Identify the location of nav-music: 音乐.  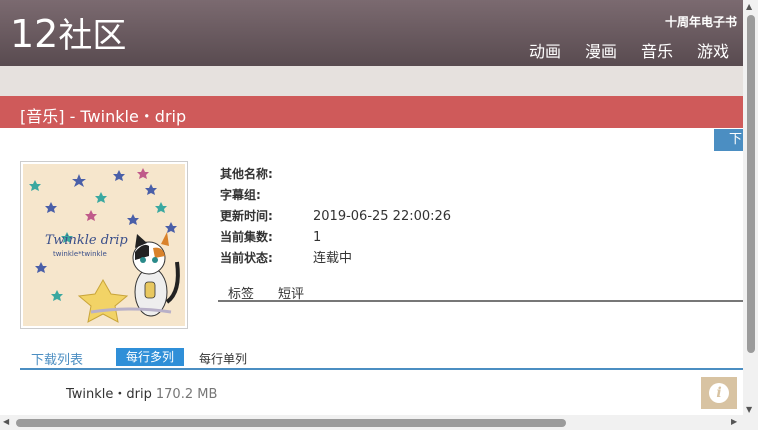
(657, 50).